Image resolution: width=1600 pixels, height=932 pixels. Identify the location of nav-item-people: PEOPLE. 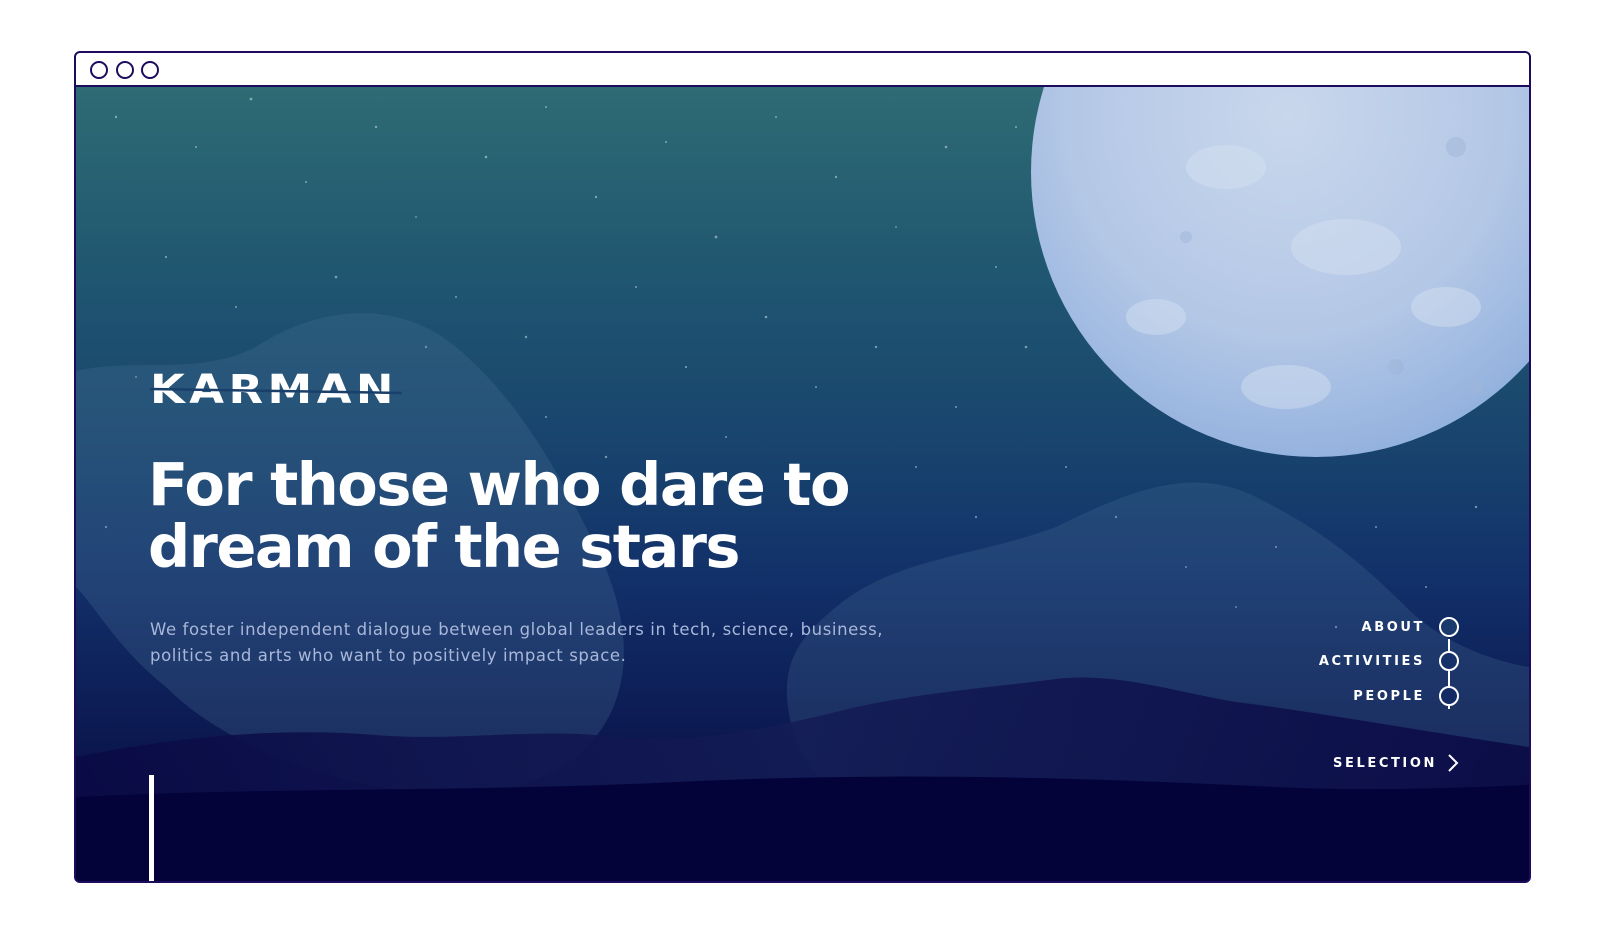
(1406, 696).